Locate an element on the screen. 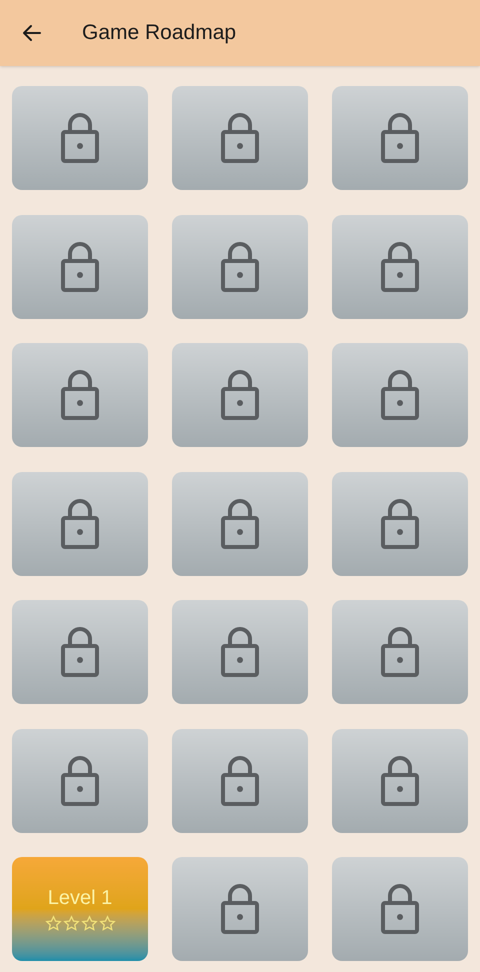 This screenshot has height=972, width=480. level-tile: Level 1 is located at coordinates (80, 909).